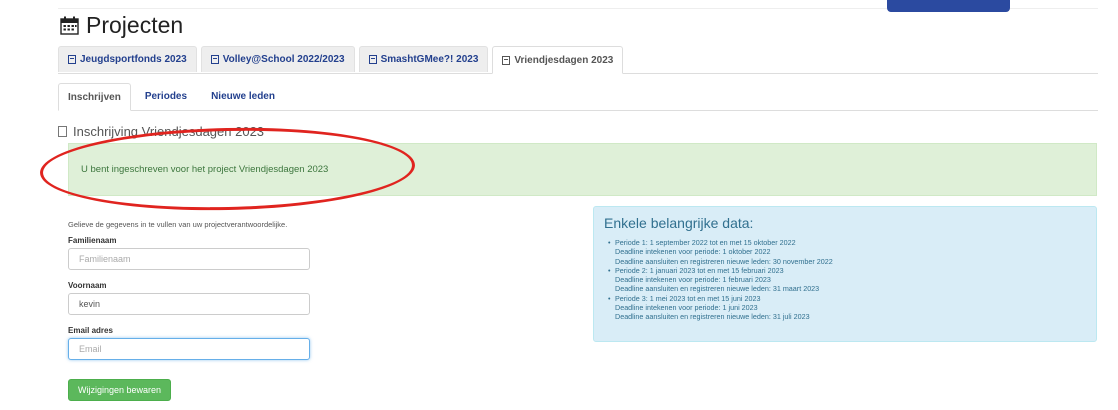 The width and height of the screenshot is (1118, 410). Describe the element at coordinates (283, 59) in the screenshot. I see `tab-label: Volley@School 2022/2023` at that location.